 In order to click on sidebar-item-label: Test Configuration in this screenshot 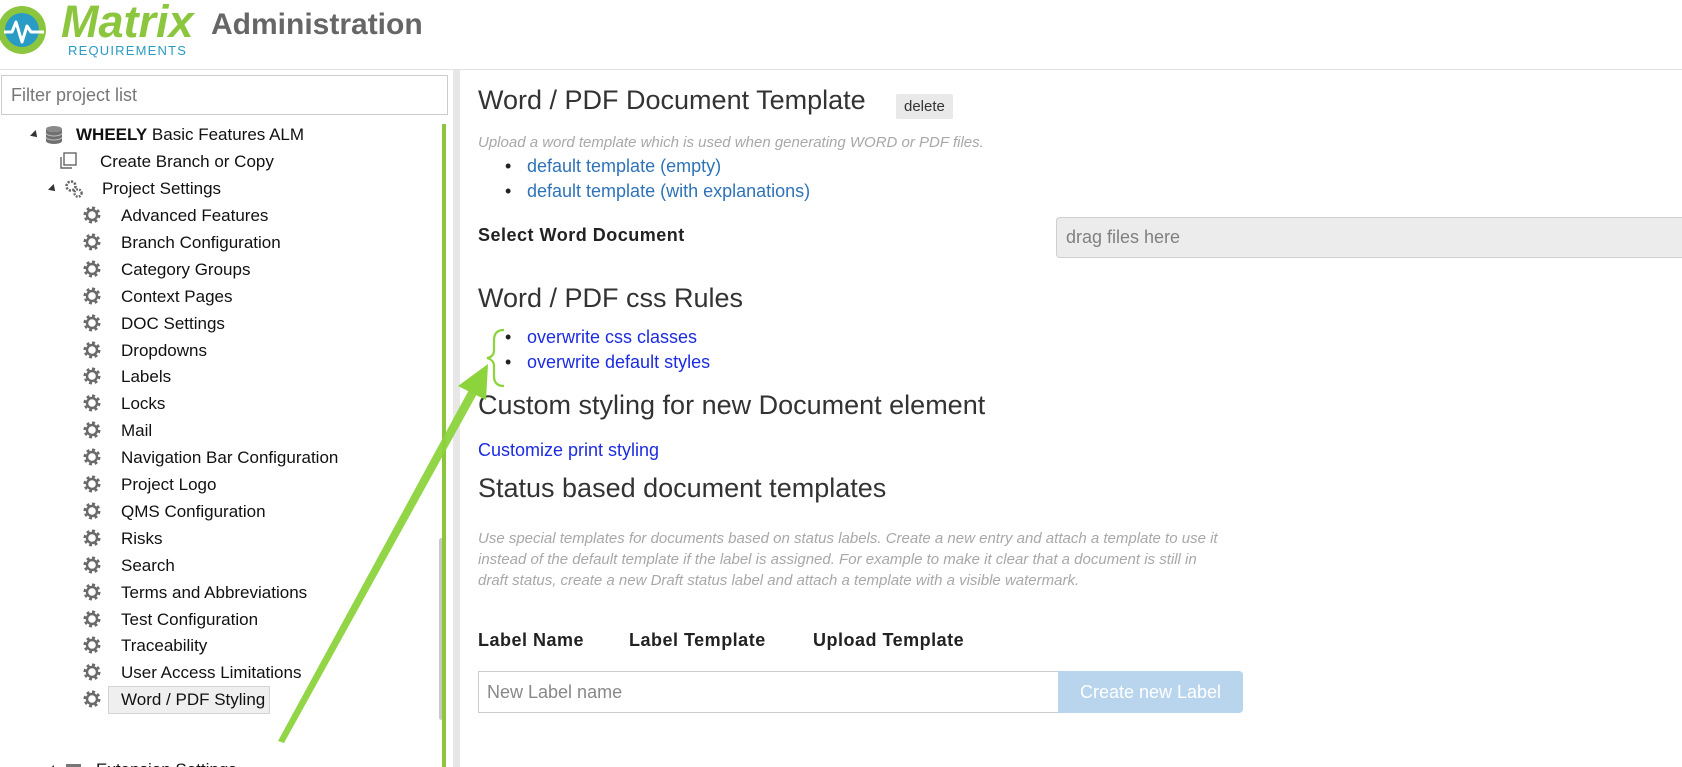, I will do `click(190, 619)`.